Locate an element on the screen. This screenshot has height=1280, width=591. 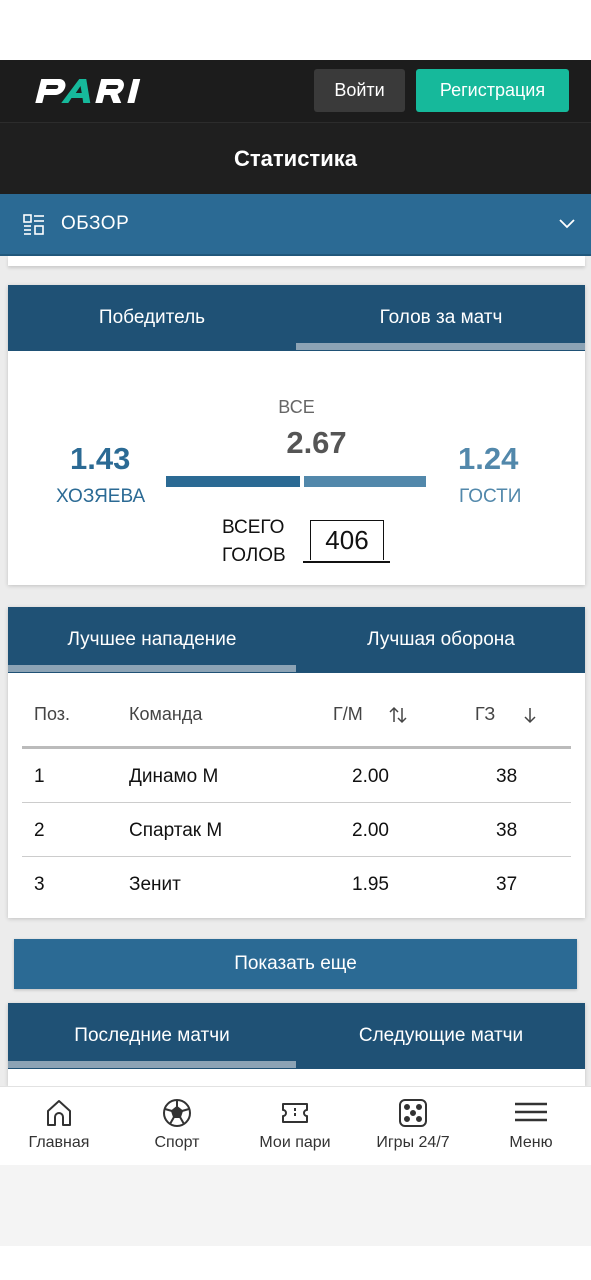
col-position: Поз. is located at coordinates (52, 714).